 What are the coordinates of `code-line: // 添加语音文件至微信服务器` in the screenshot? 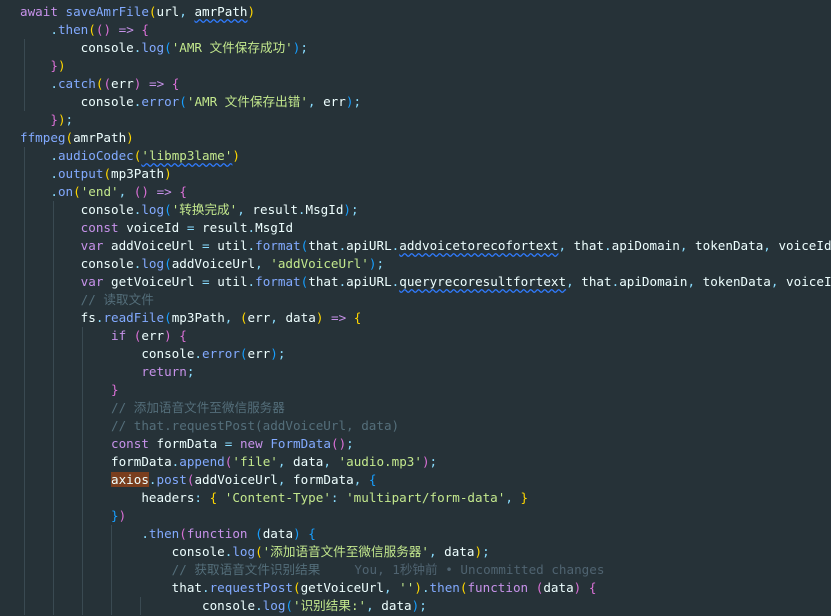 It's located at (152, 408).